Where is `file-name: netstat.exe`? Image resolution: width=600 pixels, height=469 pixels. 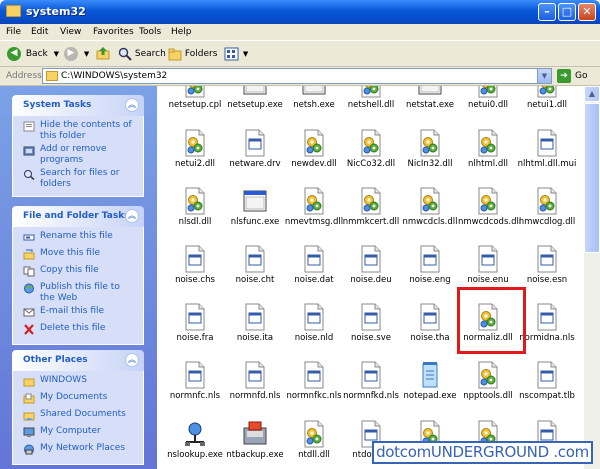
file-name: netstat.exe is located at coordinates (430, 105).